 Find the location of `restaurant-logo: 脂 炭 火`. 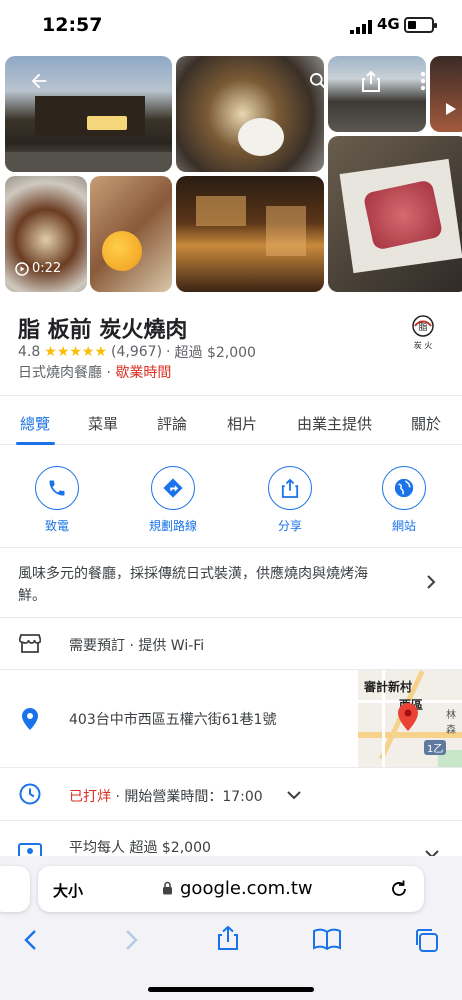

restaurant-logo: 脂 炭 火 is located at coordinates (423, 332).